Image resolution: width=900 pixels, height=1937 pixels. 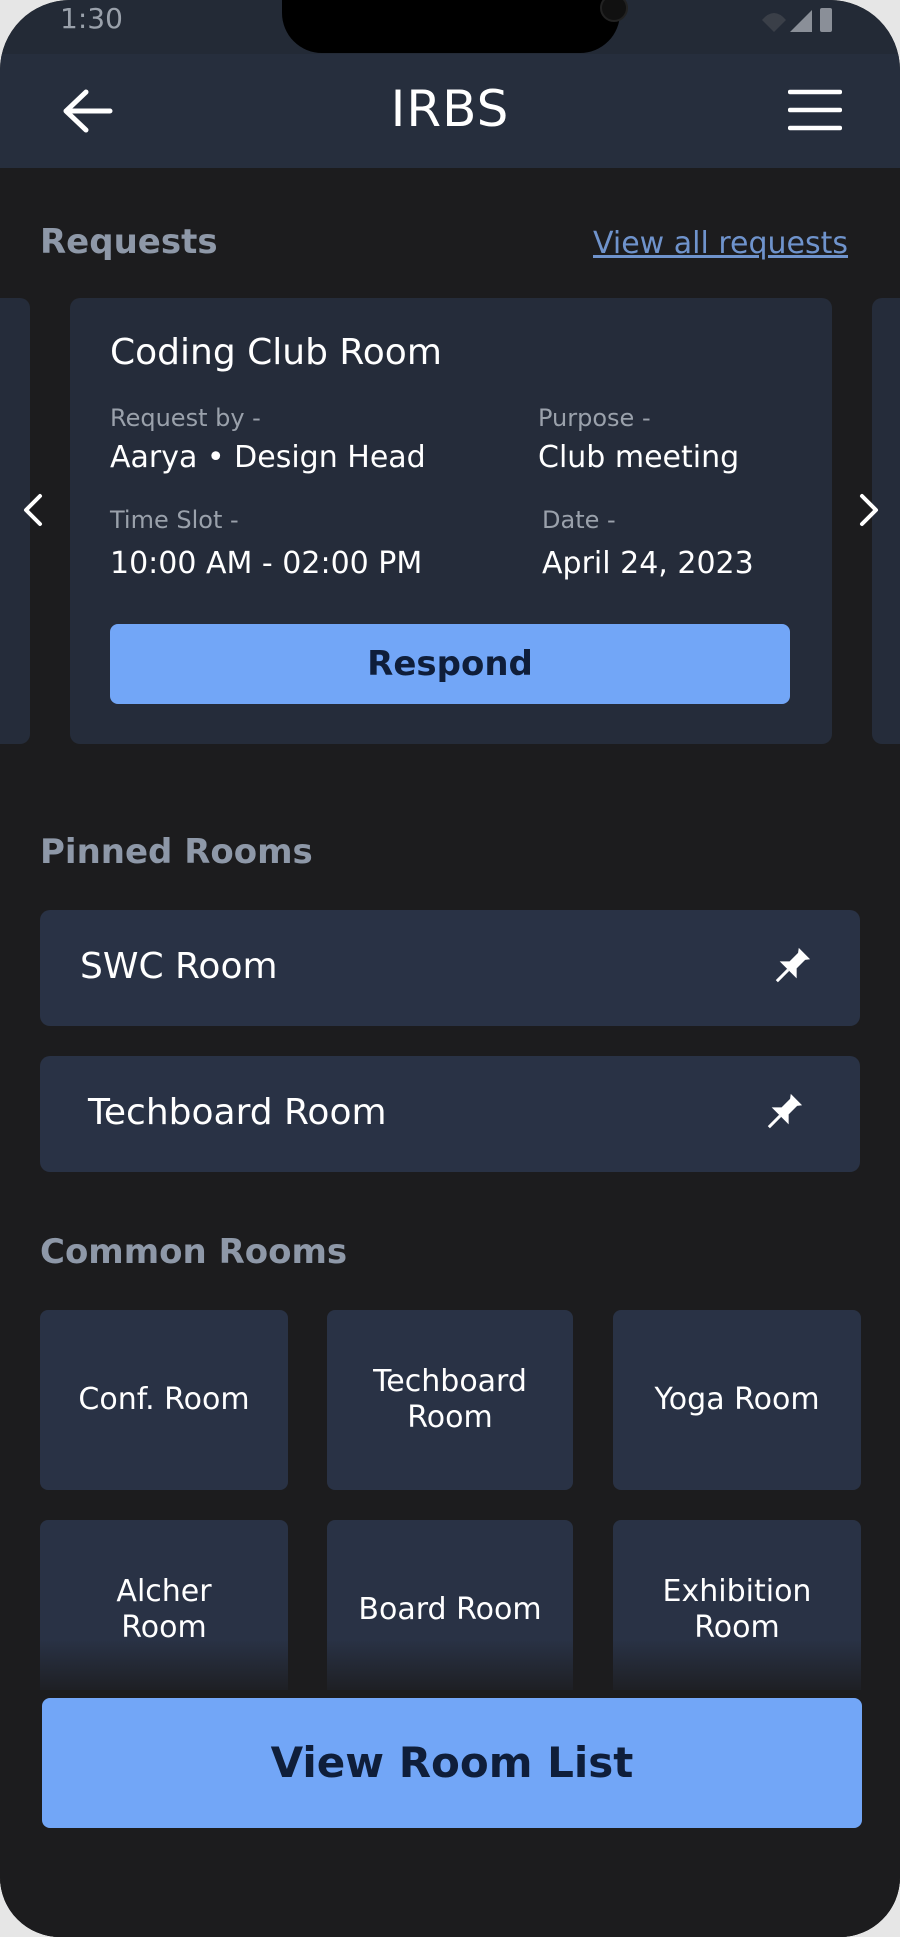 What do you see at coordinates (594, 418) in the screenshot?
I see `purpose-label: Purpose -` at bounding box center [594, 418].